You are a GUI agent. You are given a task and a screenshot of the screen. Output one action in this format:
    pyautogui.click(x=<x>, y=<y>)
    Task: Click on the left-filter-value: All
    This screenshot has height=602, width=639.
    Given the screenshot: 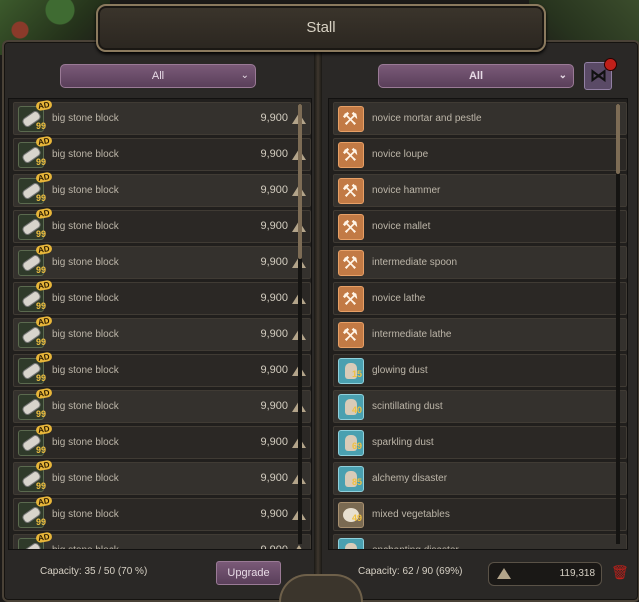 What is the action you would take?
    pyautogui.click(x=158, y=76)
    